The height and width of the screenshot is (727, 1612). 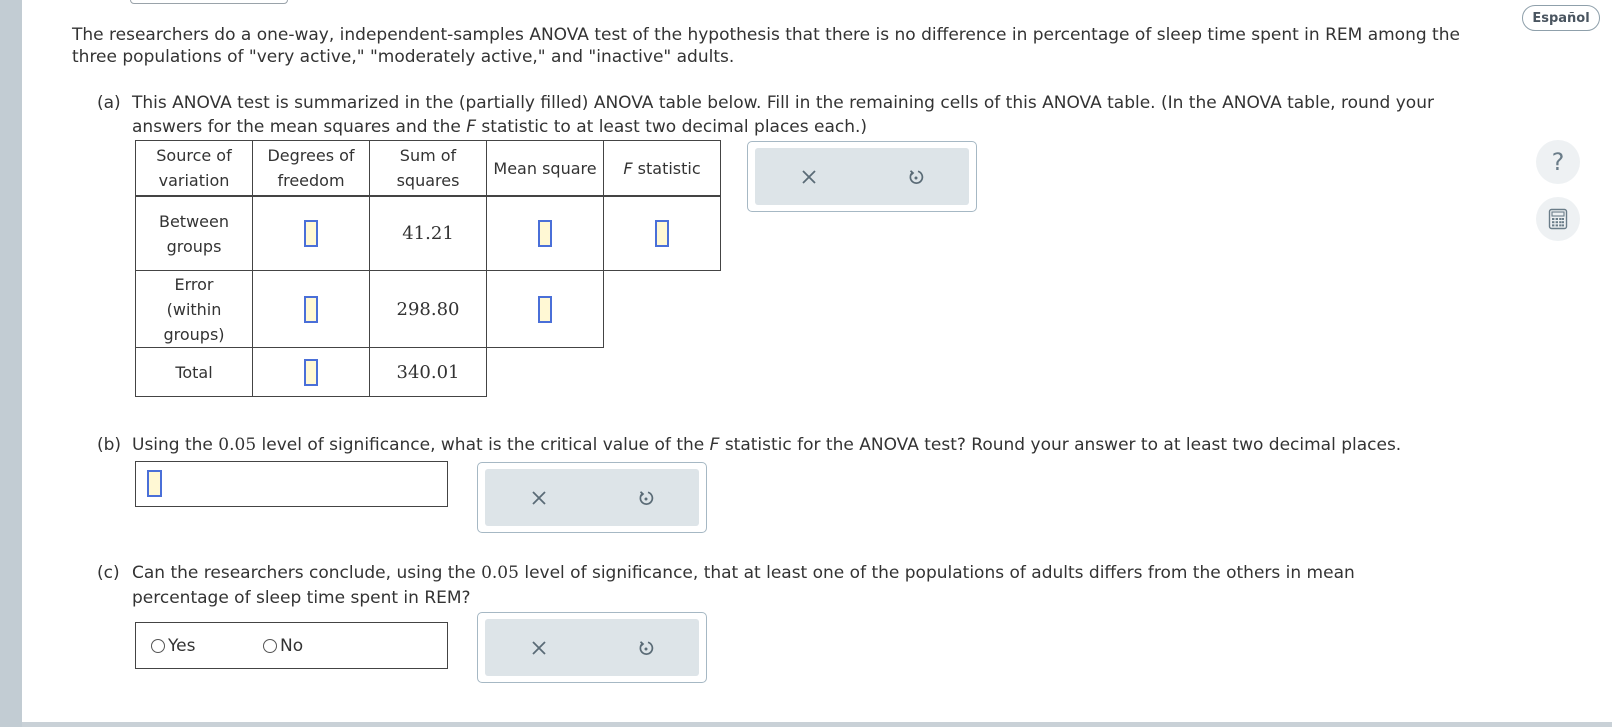 I want to click on ss-between: 41.21, so click(x=428, y=233).